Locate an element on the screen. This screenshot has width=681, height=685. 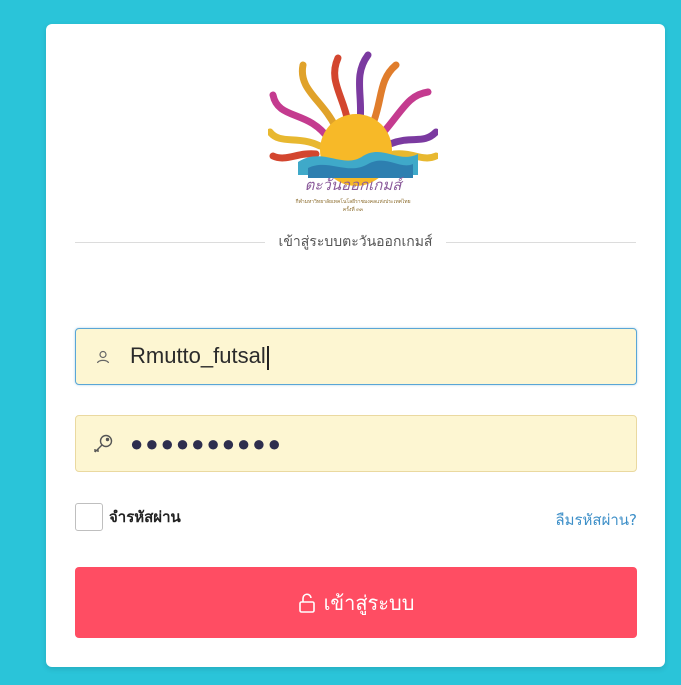
login-divider: เข้าสู่ระบบตะวันออกเกมส์ is located at coordinates (356, 242).